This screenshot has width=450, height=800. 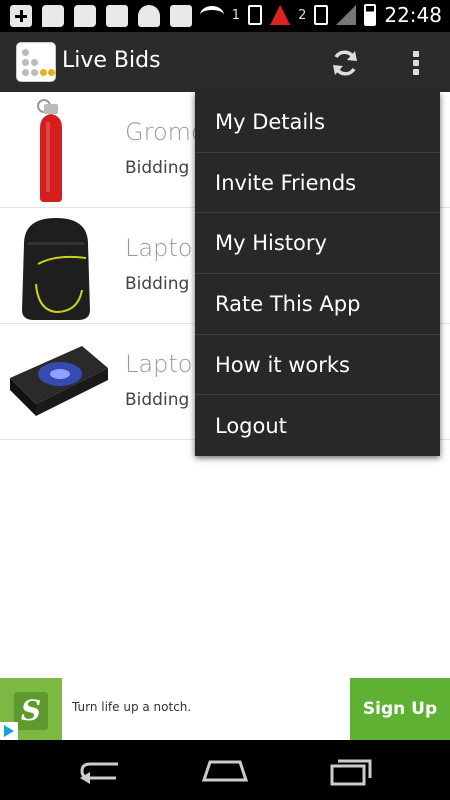 I want to click on action-bar: Live Bids, so click(x=225, y=62).